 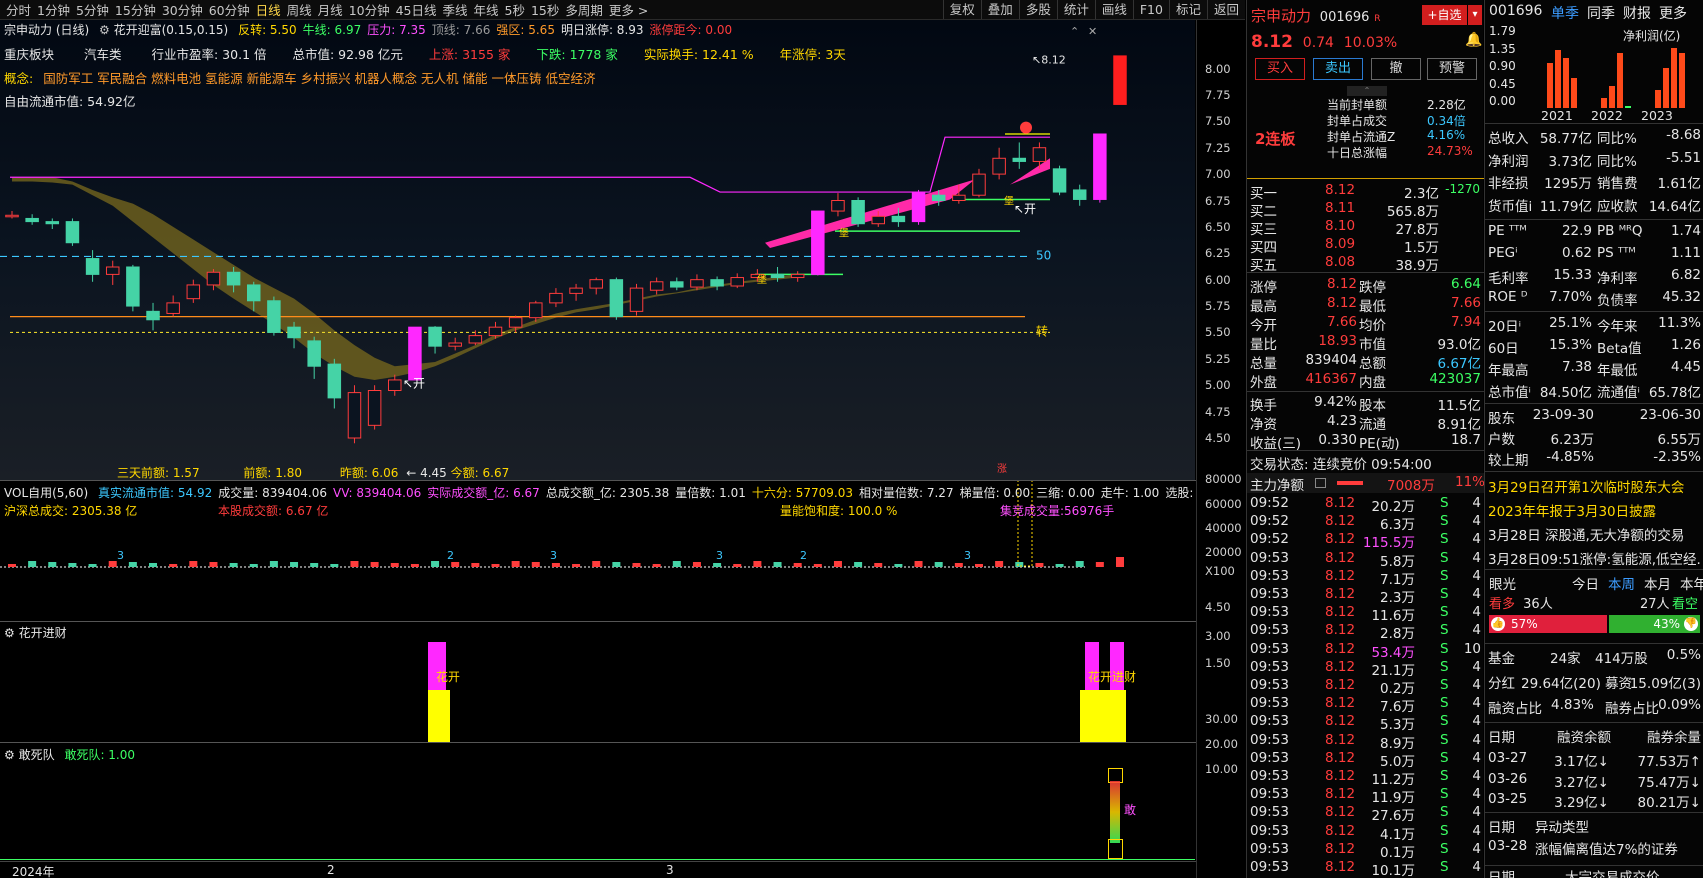 What do you see at coordinates (1263, 212) in the screenshot?
I see `bid-label: 买二` at bounding box center [1263, 212].